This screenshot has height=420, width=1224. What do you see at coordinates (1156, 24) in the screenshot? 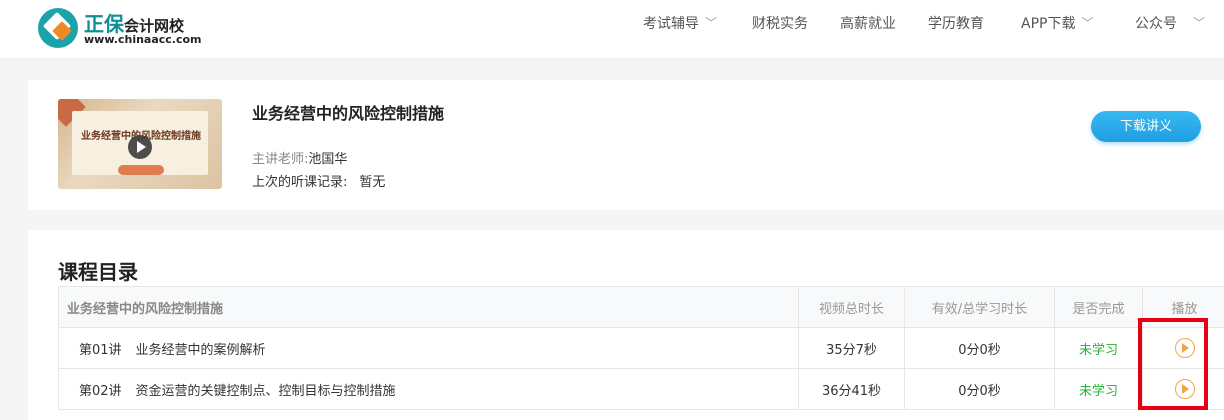
I see `nav-label: 公众号` at bounding box center [1156, 24].